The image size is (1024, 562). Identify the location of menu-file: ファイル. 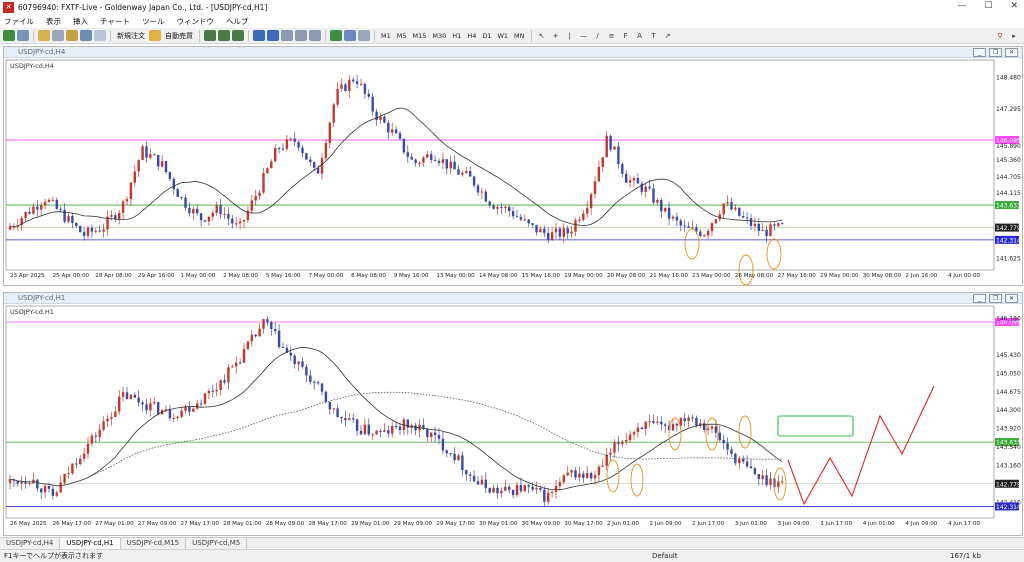
(19, 21).